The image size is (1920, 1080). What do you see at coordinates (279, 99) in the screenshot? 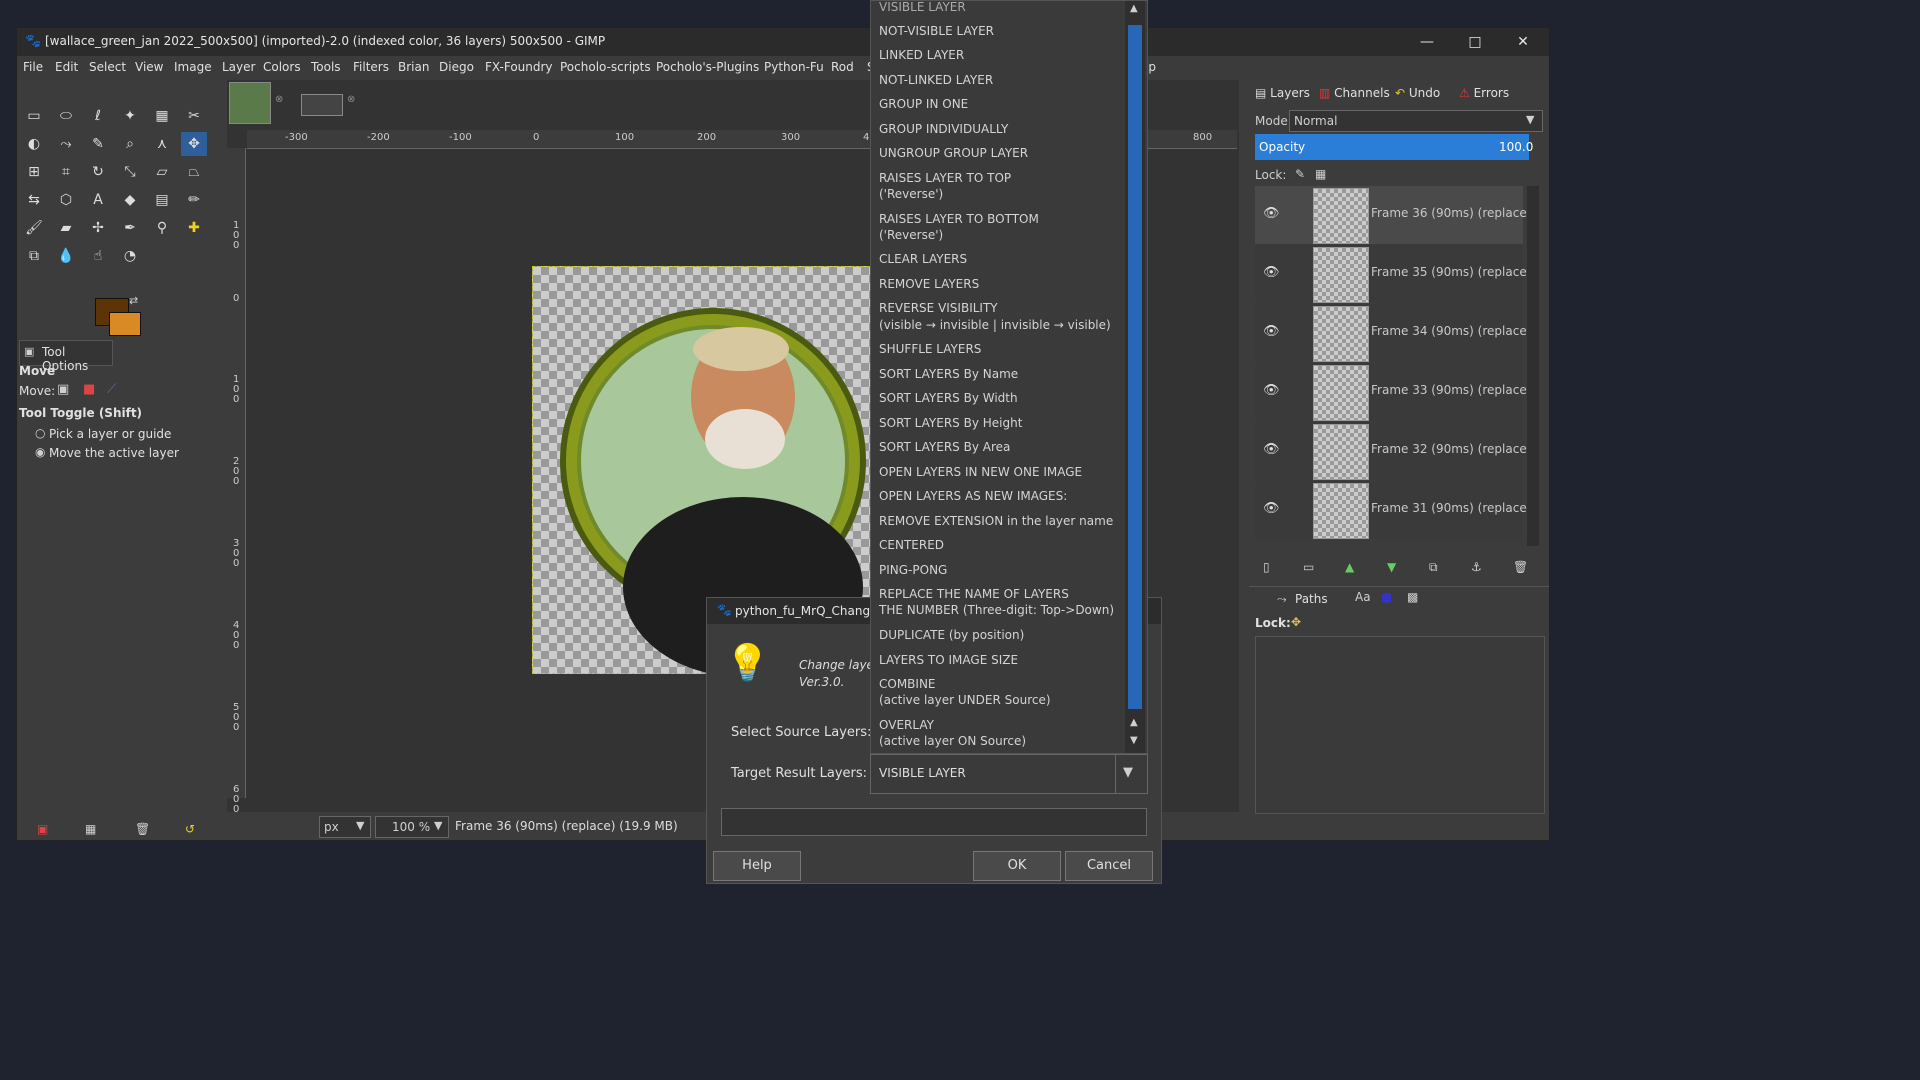
I see `close-image-tab-icon: ⊗` at bounding box center [279, 99].